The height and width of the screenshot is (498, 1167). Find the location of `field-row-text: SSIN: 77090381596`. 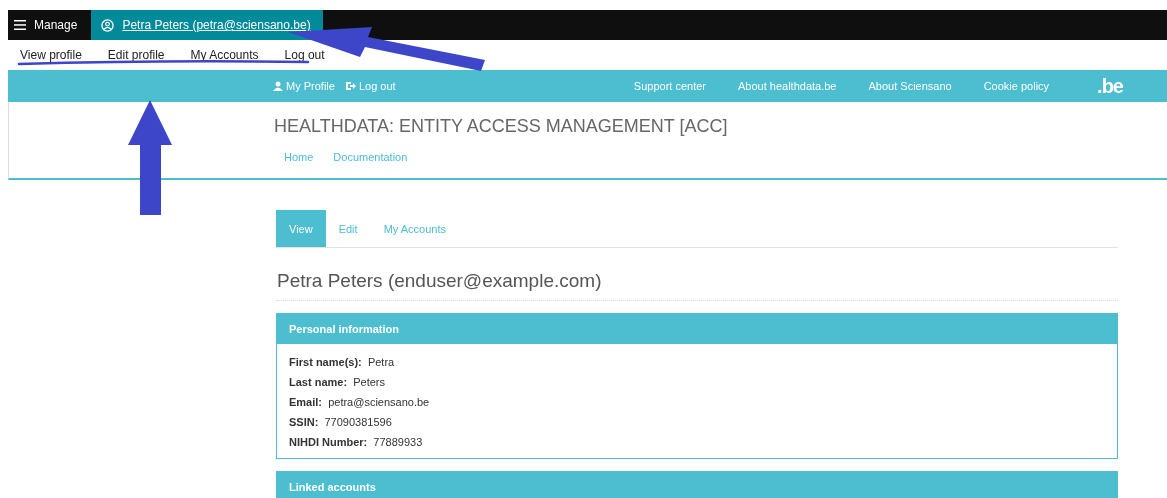

field-row-text: SSIN: 77090381596 is located at coordinates (341, 422).